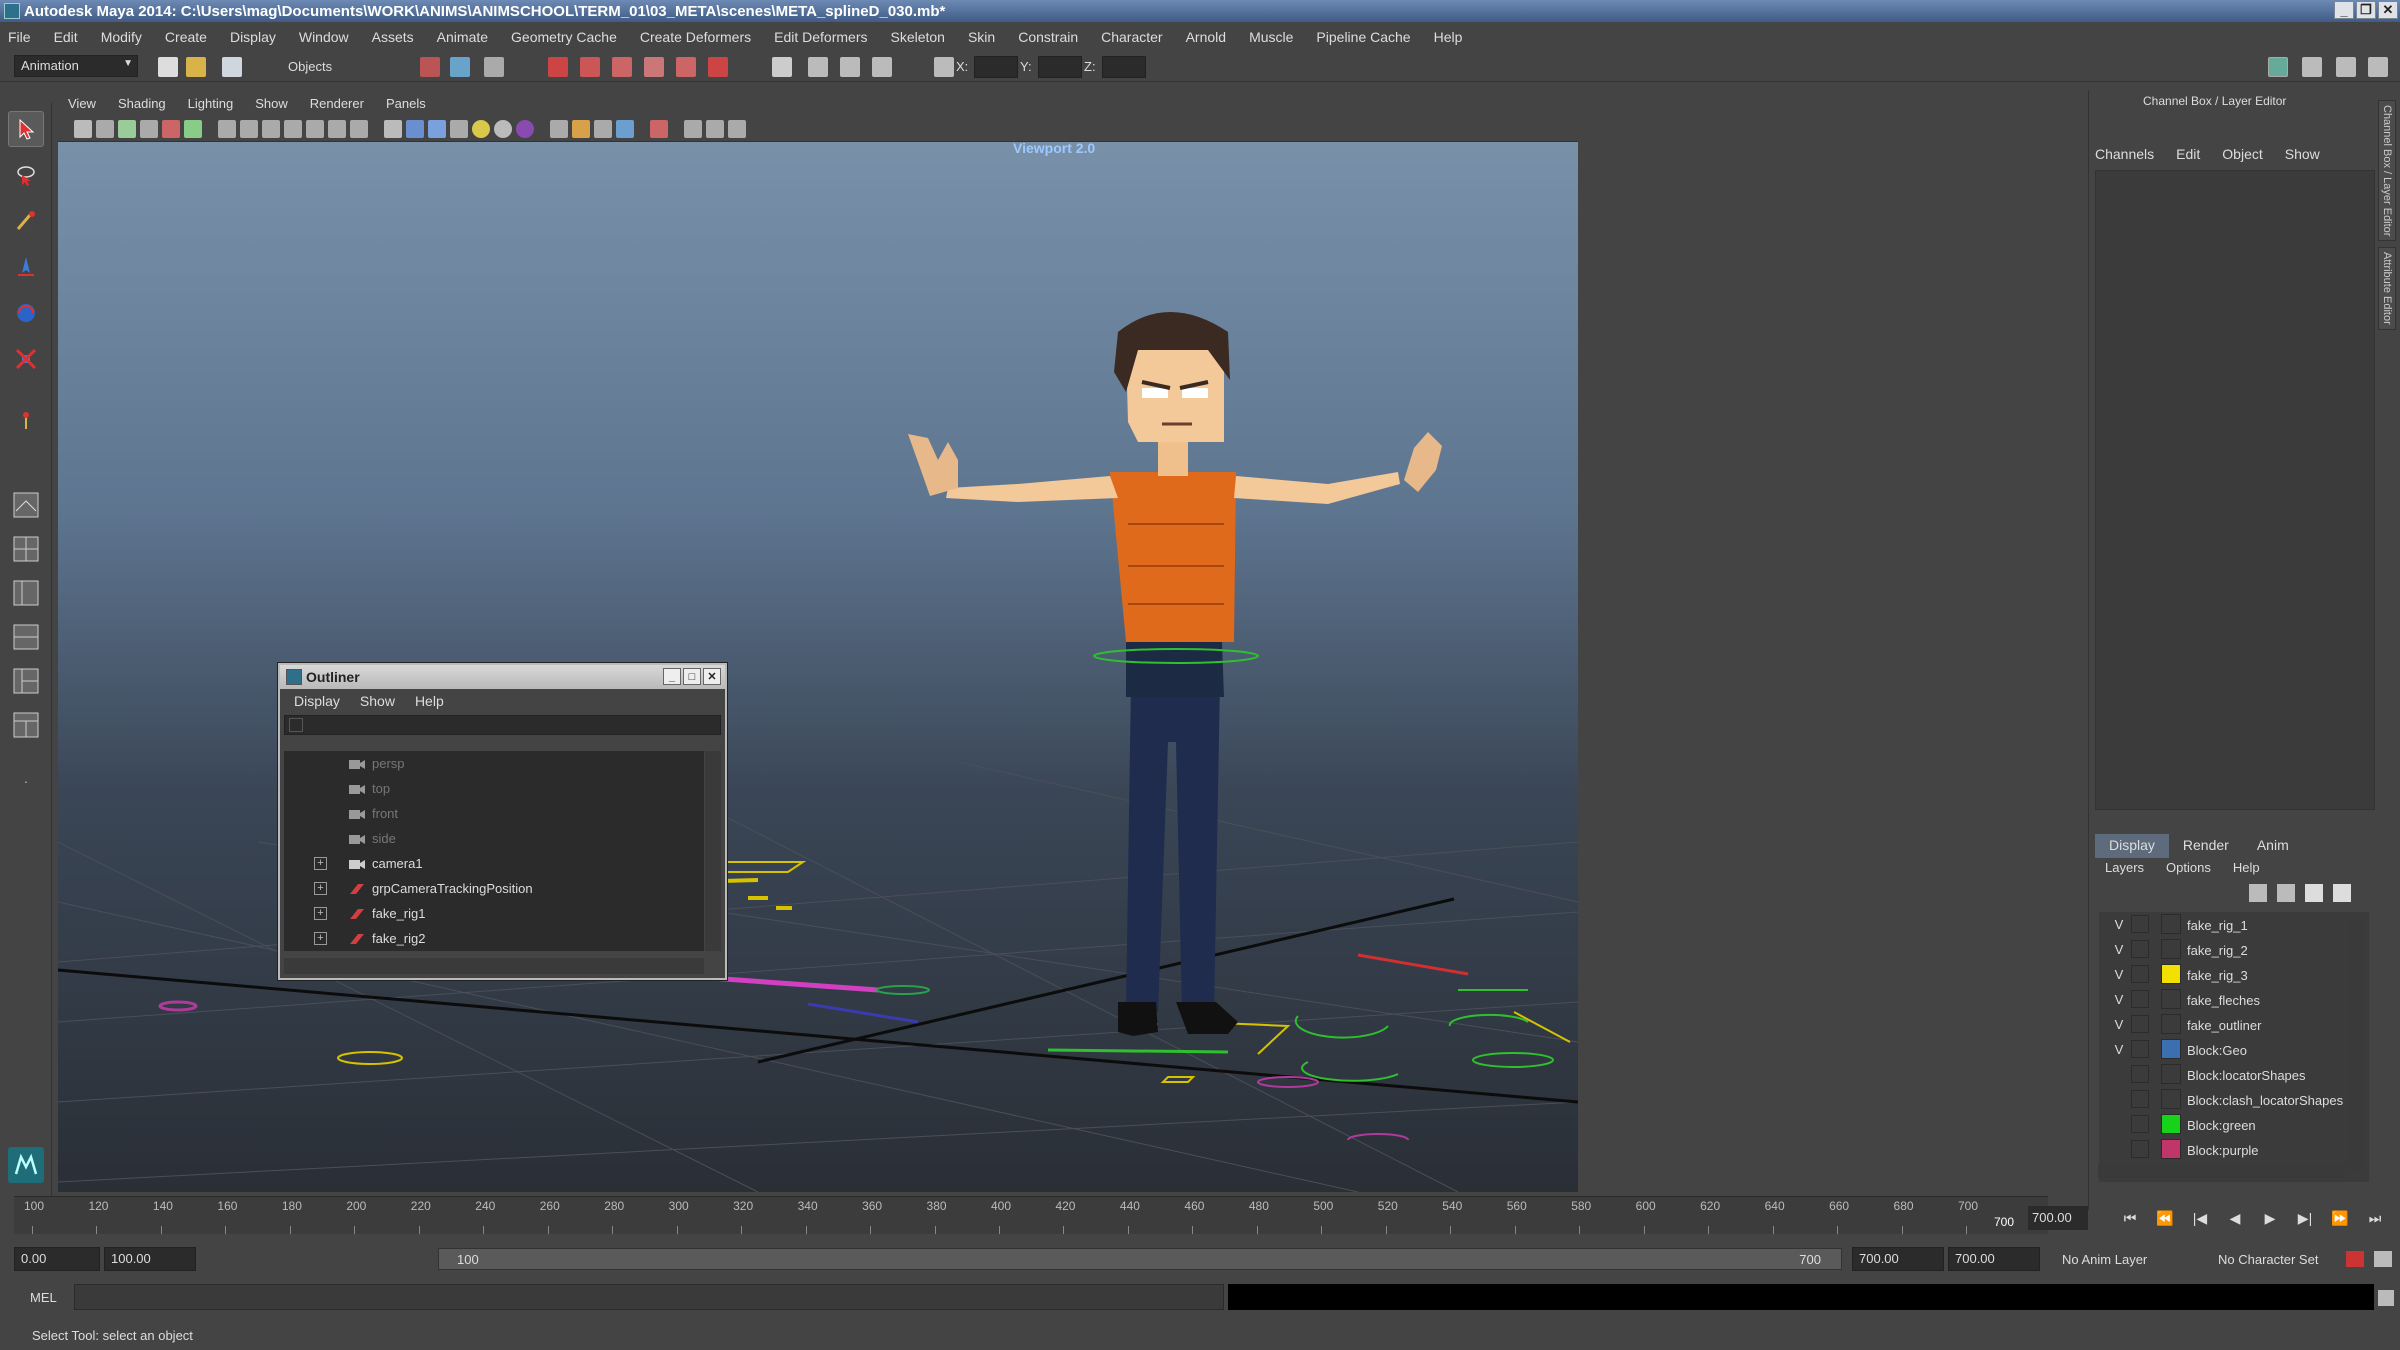  I want to click on side-tab-channel-box: Channel Box / Layer Editor, so click(2387, 171).